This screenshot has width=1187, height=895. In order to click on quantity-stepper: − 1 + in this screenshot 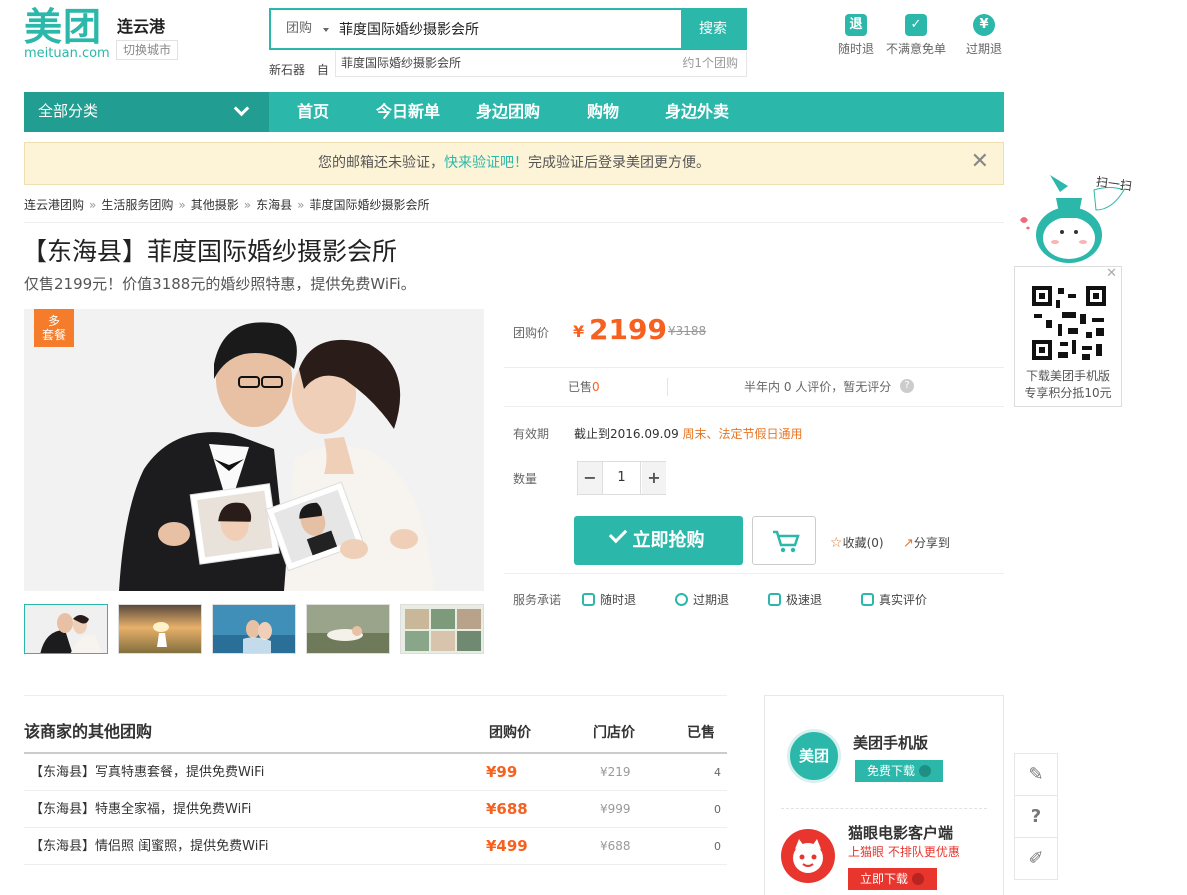, I will do `click(621, 478)`.